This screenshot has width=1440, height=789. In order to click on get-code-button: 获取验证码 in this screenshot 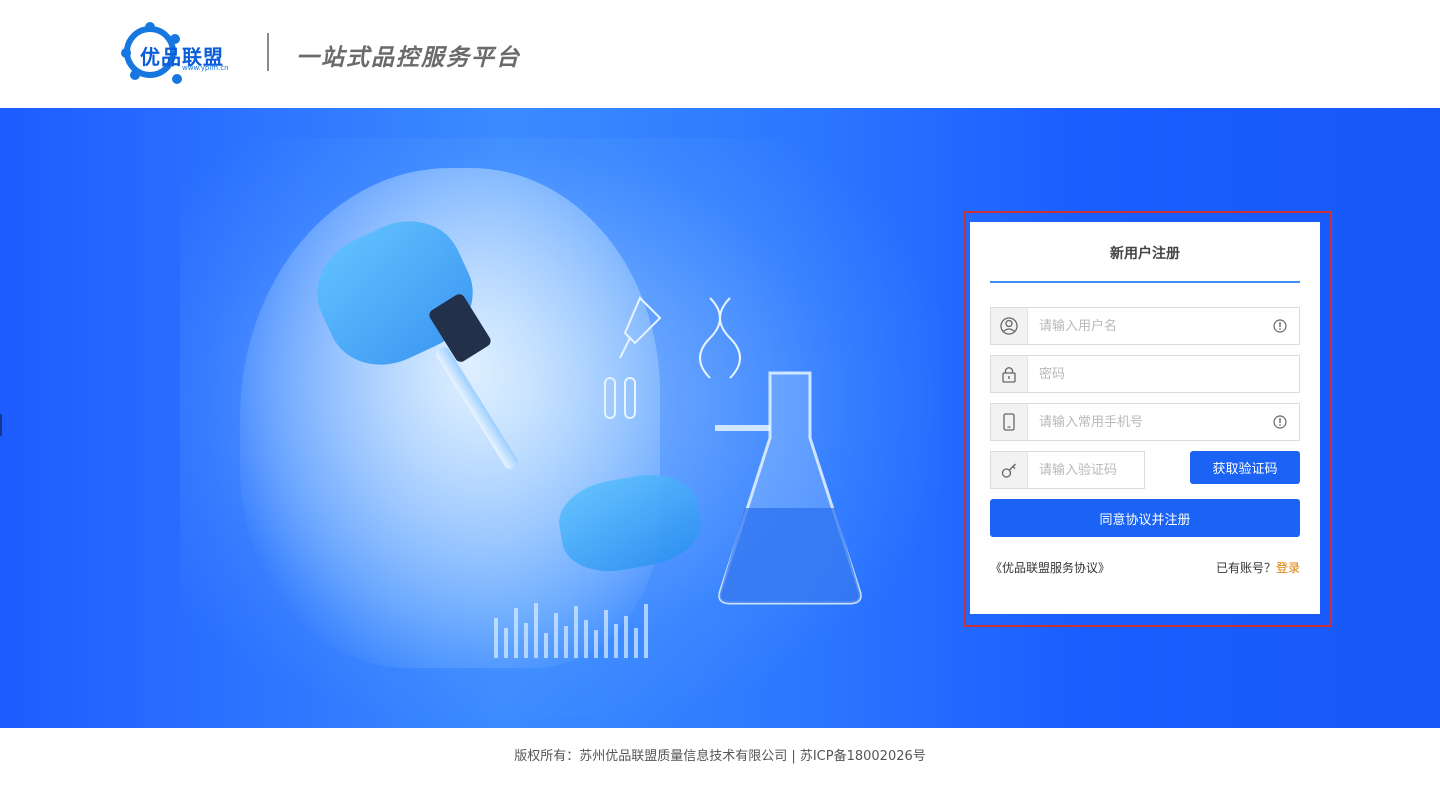, I will do `click(1245, 467)`.